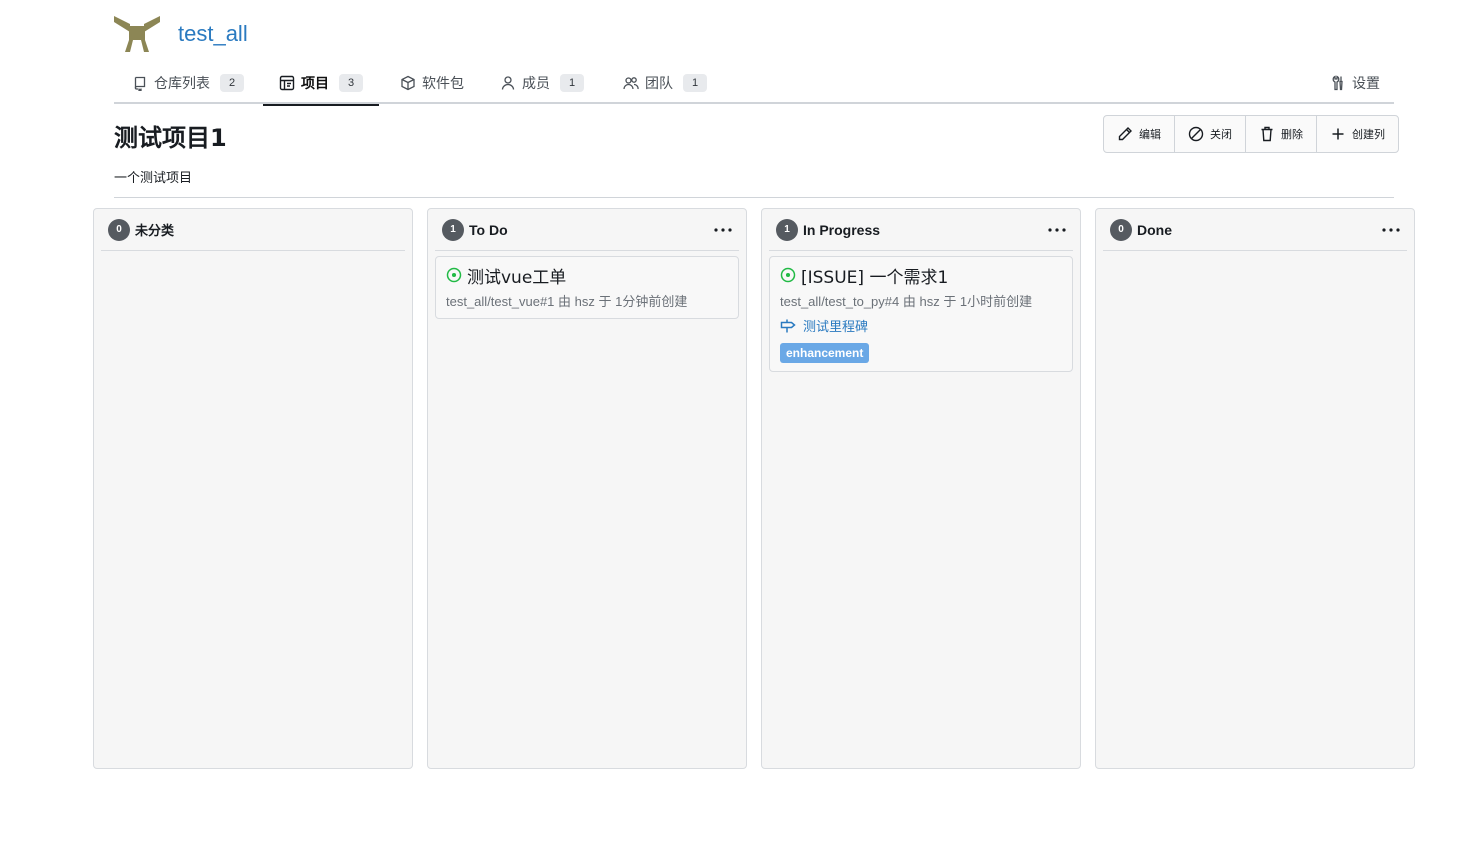  What do you see at coordinates (587, 230) in the screenshot?
I see `column-header: 1 To Do` at bounding box center [587, 230].